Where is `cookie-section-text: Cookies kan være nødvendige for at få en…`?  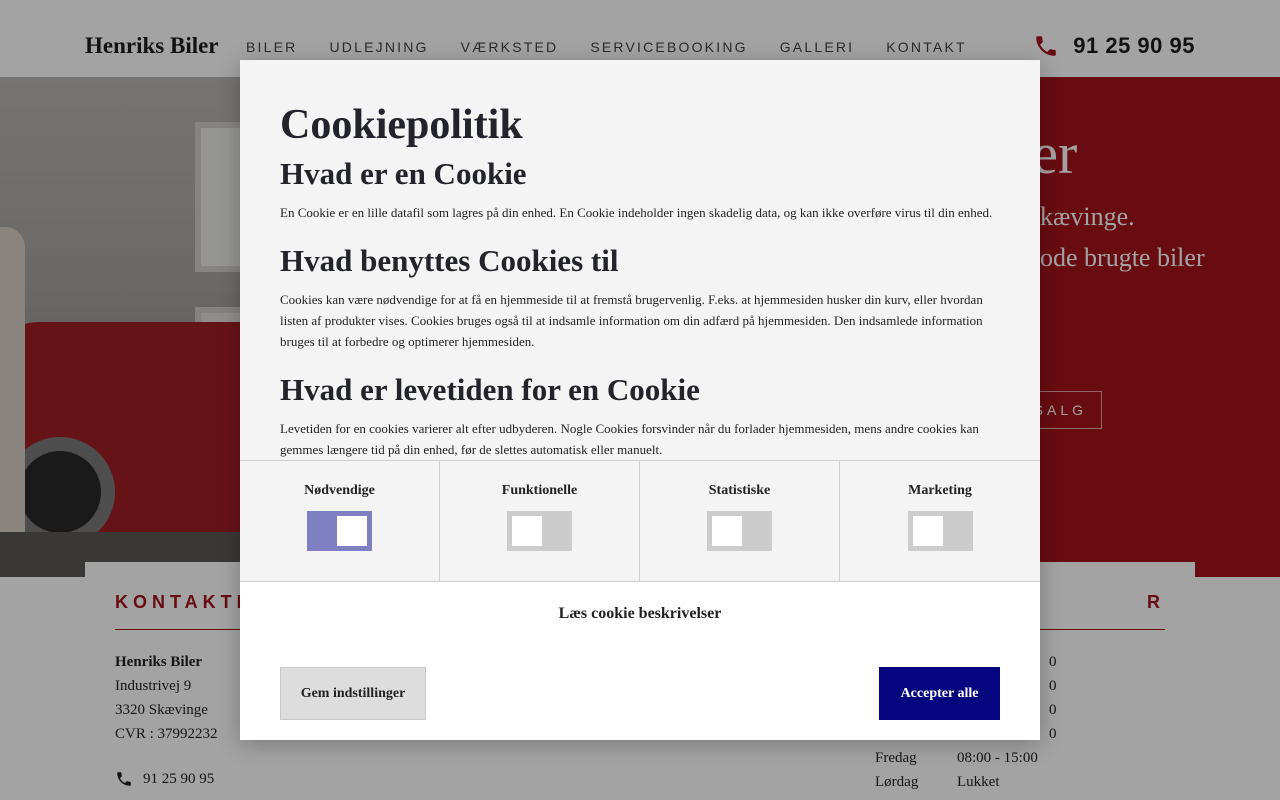
cookie-section-text: Cookies kan være nødvendige for at få en… is located at coordinates (631, 320).